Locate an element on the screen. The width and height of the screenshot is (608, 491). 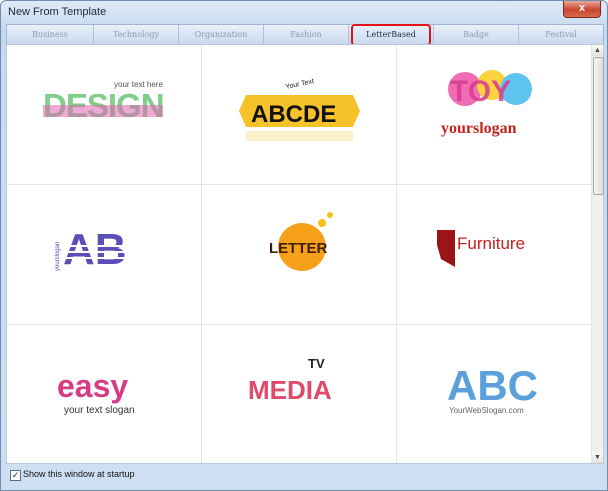
dialog-footer: ✓ Show this window at startup is located at coordinates (304, 476).